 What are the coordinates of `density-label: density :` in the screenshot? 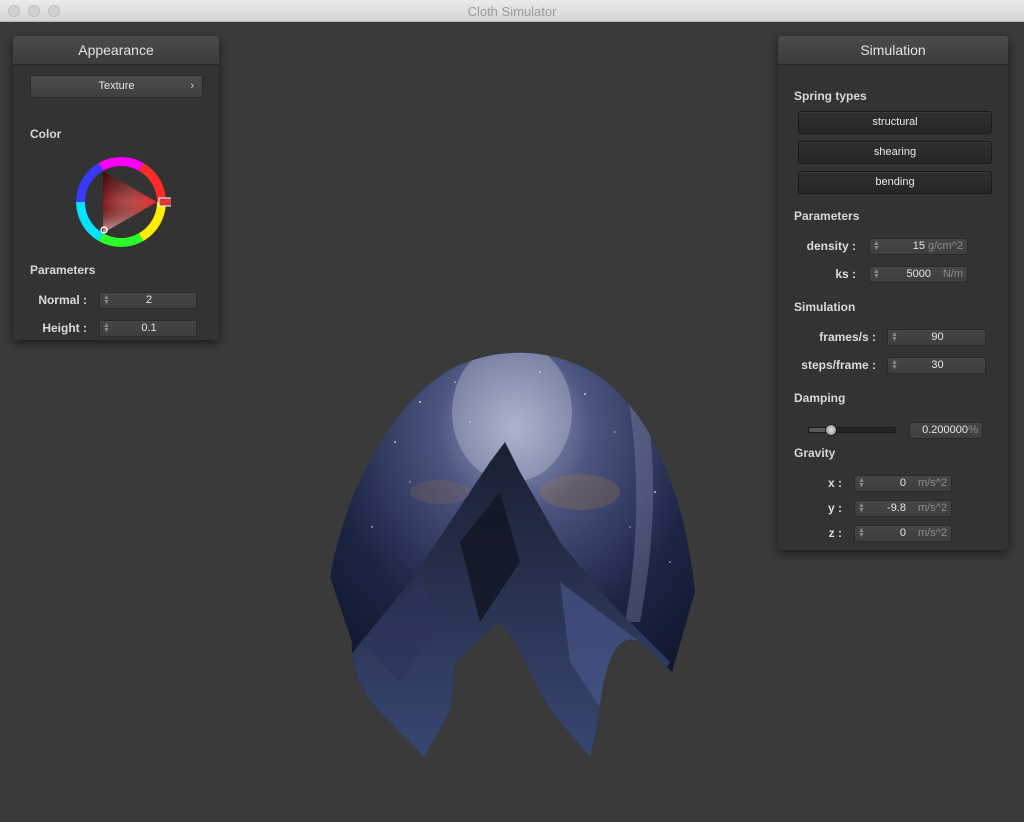 It's located at (831, 246).